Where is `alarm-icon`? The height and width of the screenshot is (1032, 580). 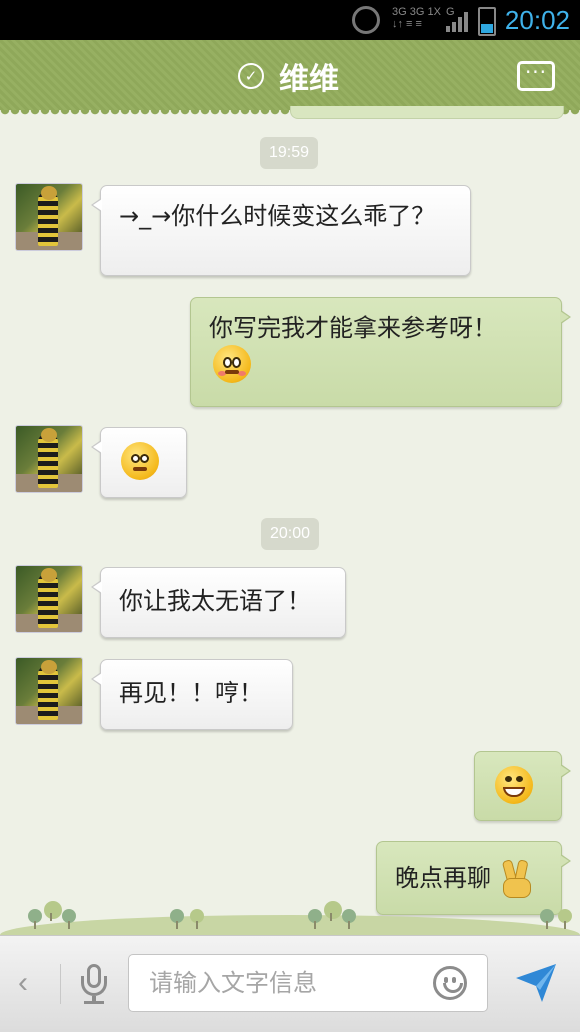 alarm-icon is located at coordinates (366, 20).